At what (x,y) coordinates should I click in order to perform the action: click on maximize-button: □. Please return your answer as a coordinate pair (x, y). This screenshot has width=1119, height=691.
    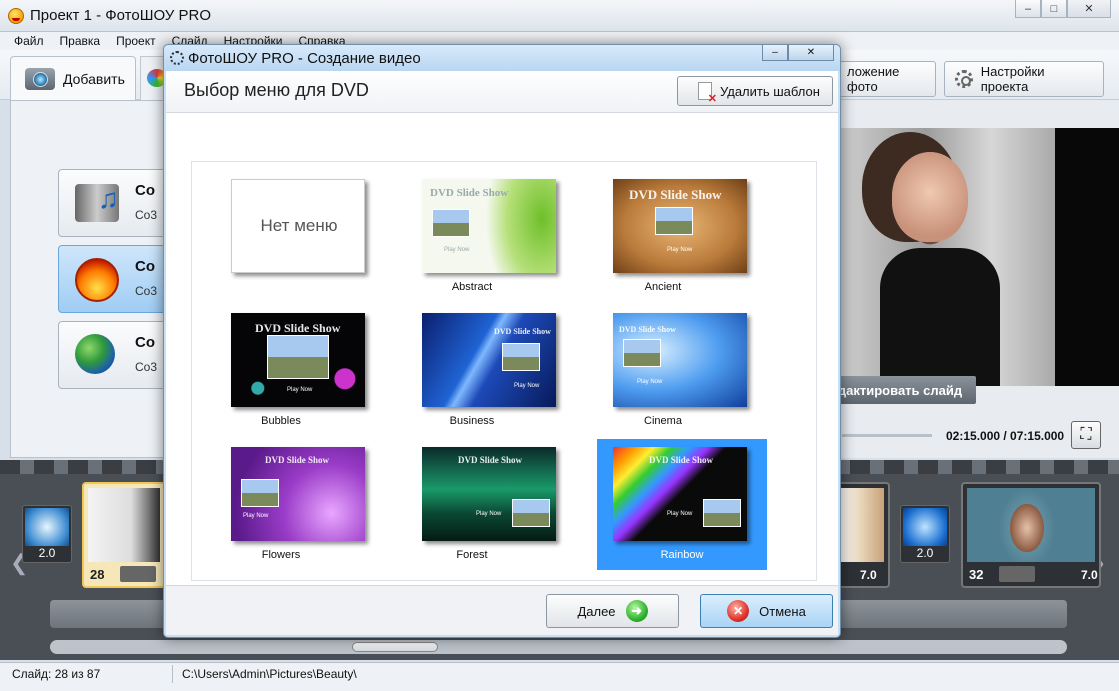
    Looking at the image, I should click on (1054, 9).